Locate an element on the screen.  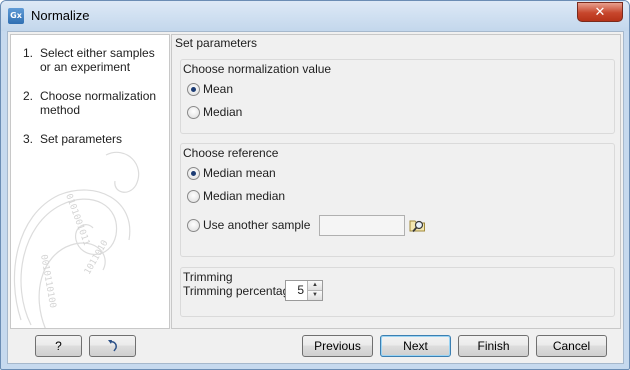
step-label: Choose normalization method is located at coordinates (98, 103).